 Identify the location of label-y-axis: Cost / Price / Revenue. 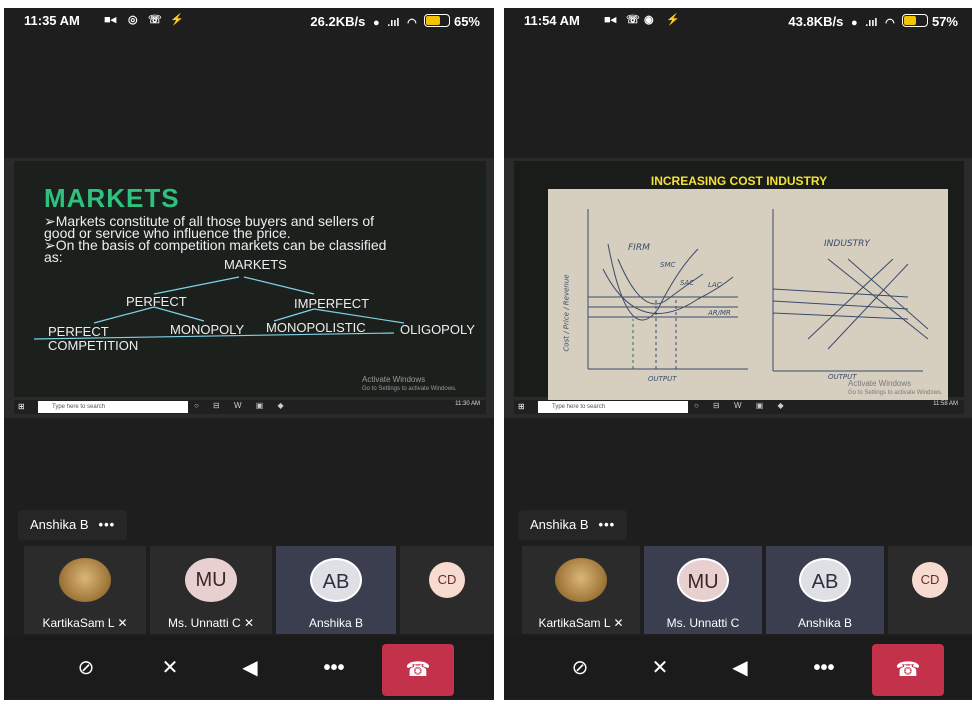
(566, 313).